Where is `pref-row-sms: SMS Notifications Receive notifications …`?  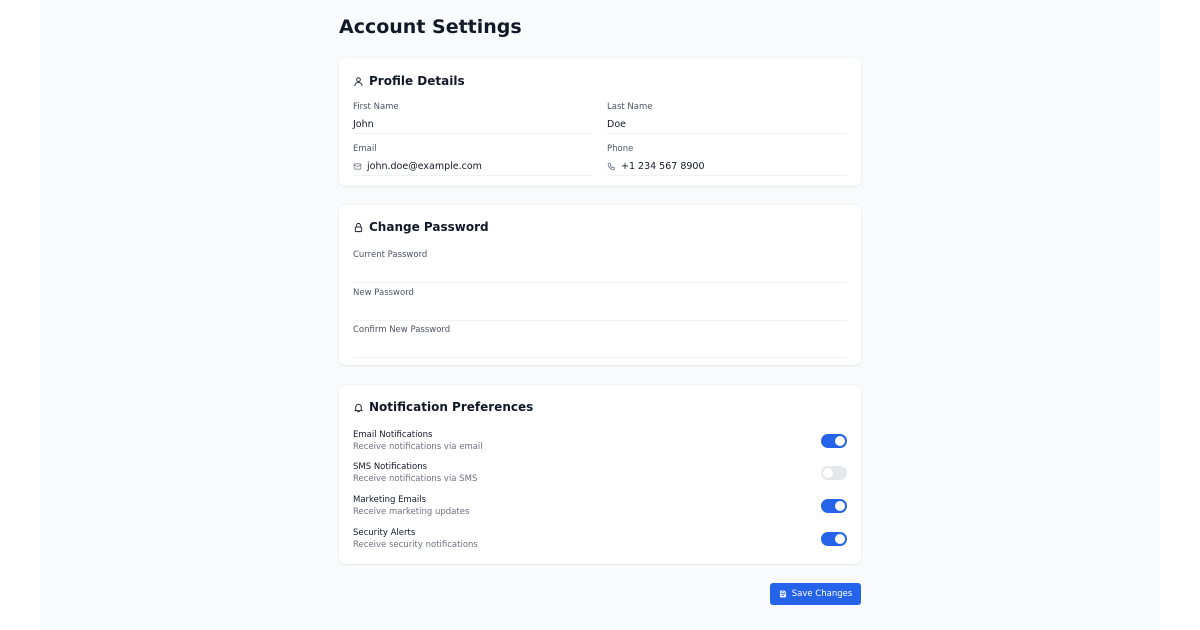 pref-row-sms: SMS Notifications Receive notifications … is located at coordinates (600, 475).